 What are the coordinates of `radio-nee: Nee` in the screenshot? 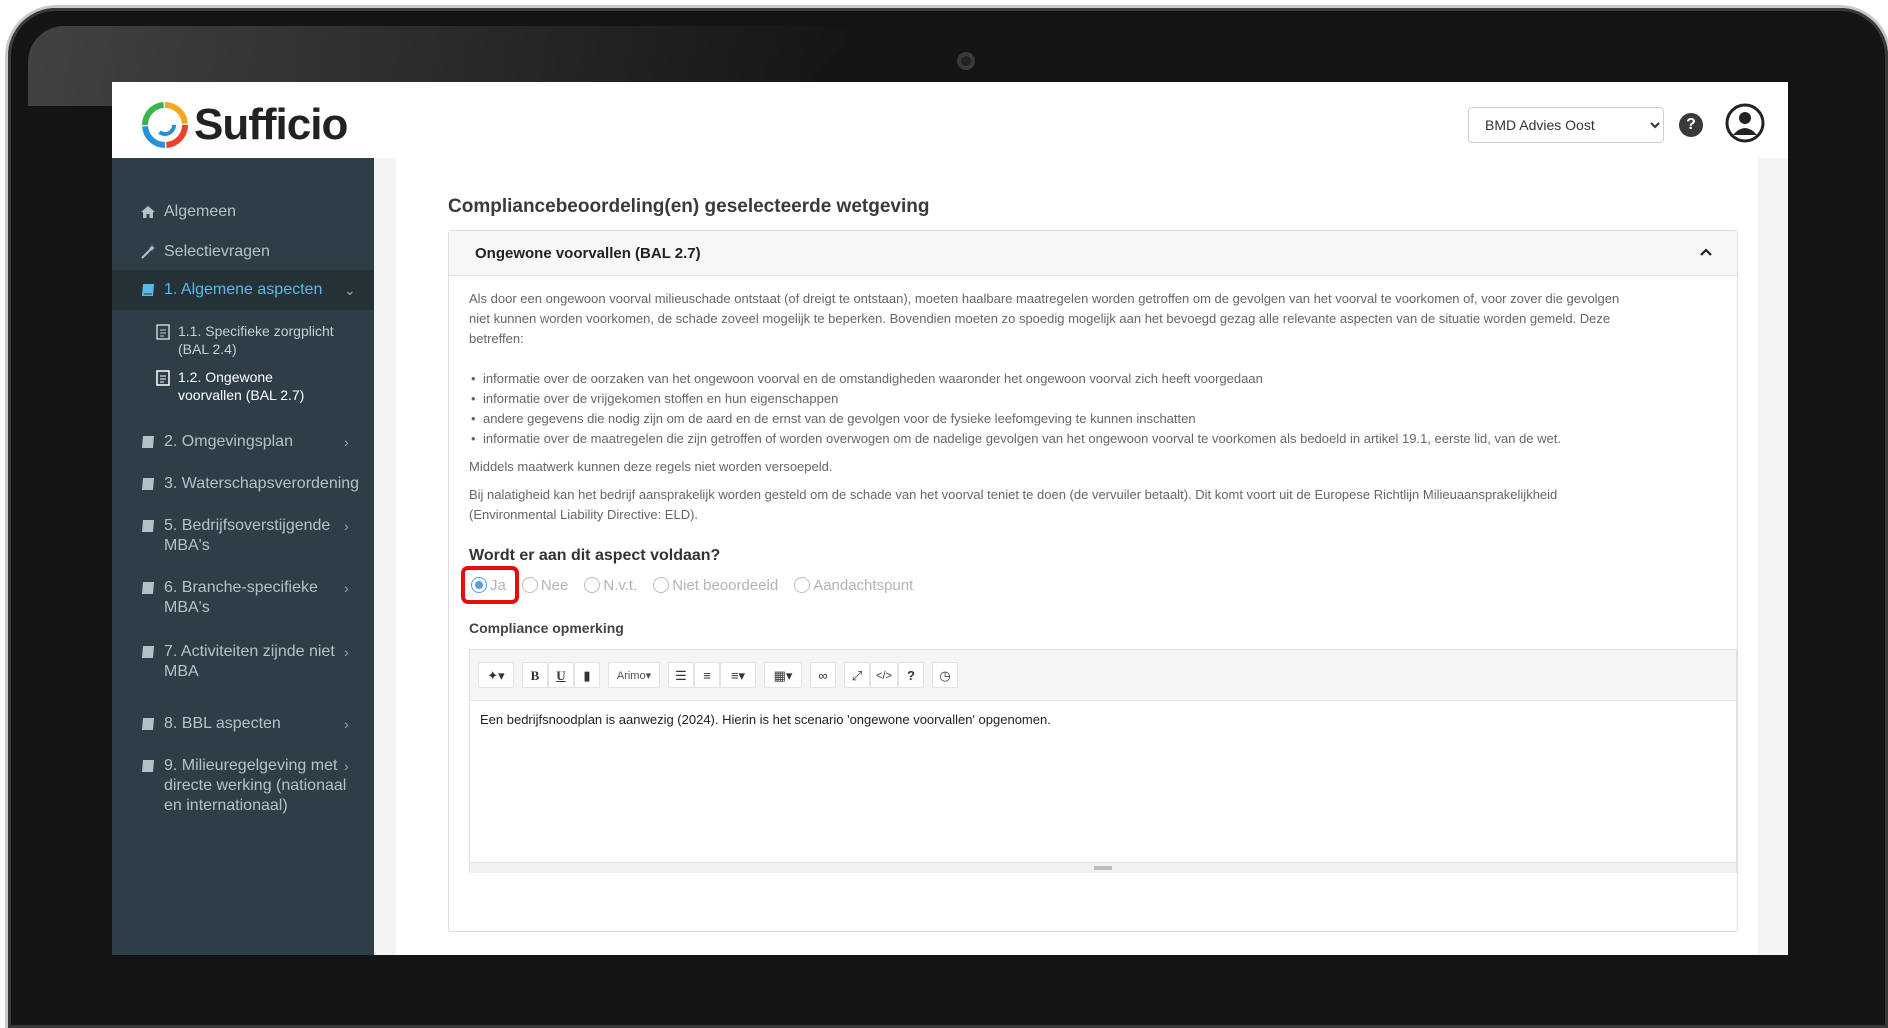 It's located at (545, 585).